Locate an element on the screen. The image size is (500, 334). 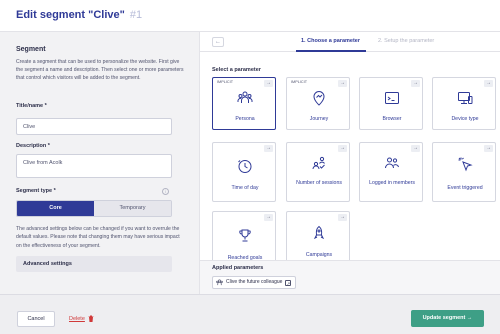
device-icon is located at coordinates (465, 98).